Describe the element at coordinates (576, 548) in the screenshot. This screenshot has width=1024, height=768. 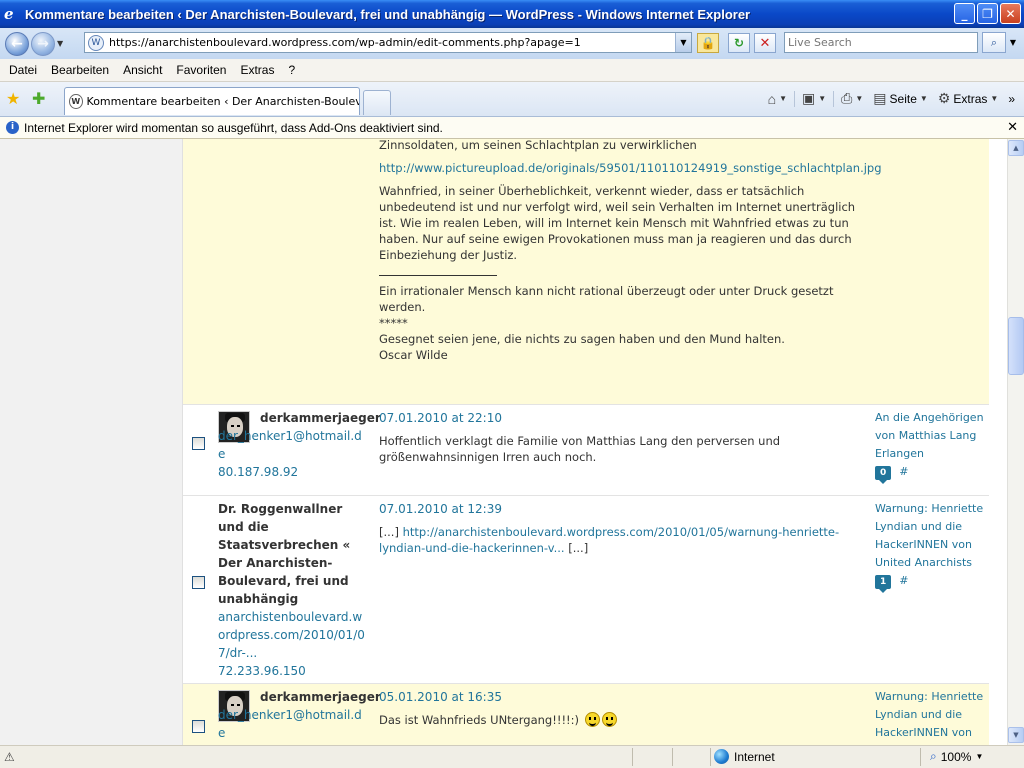
I see `comment-text-suffix: [...]` at that location.